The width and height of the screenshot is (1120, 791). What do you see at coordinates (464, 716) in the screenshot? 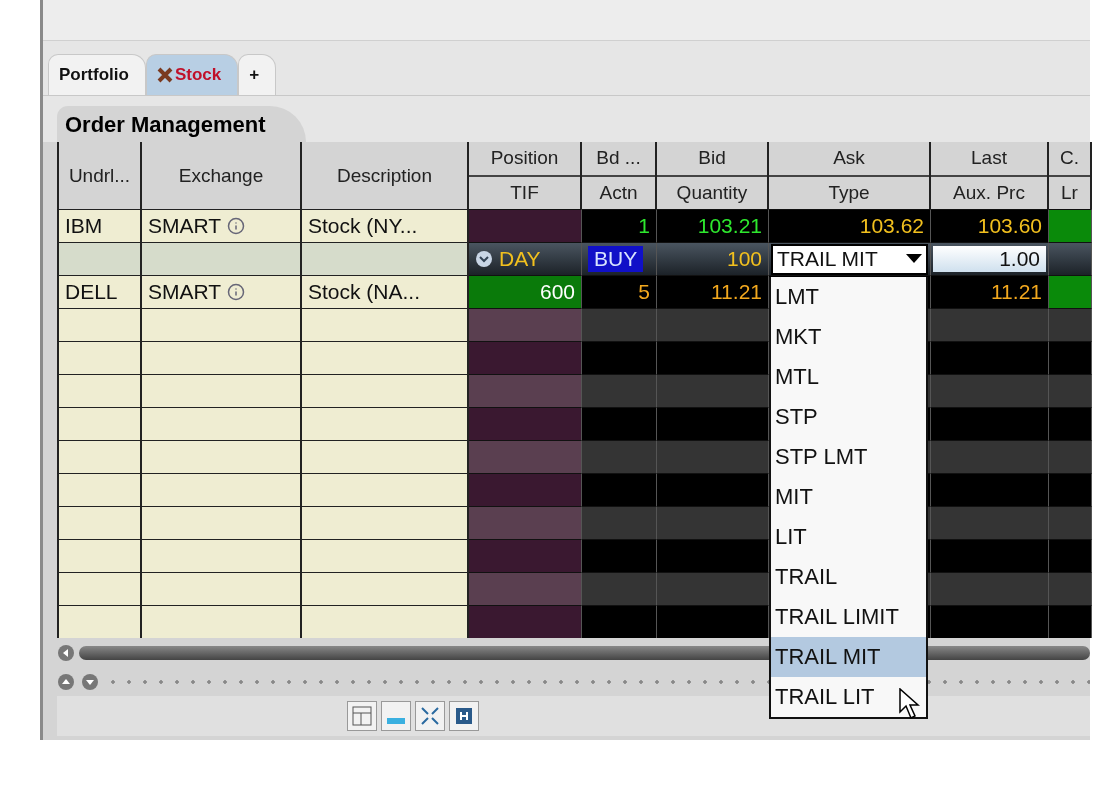
I see `window-icon` at bounding box center [464, 716].